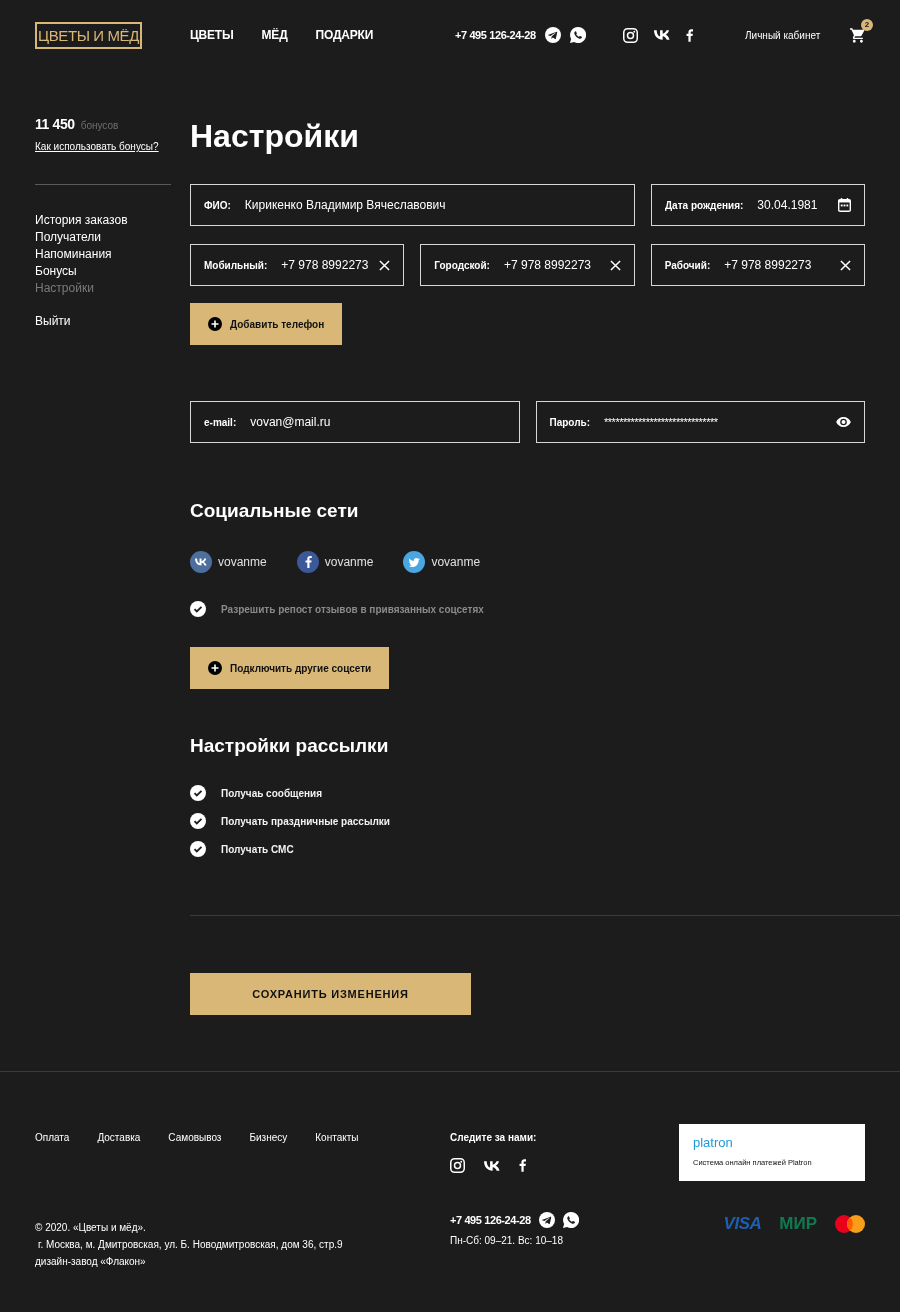 This screenshot has height=1312, width=900. Describe the element at coordinates (843, 422) in the screenshot. I see `eye-icon` at that location.